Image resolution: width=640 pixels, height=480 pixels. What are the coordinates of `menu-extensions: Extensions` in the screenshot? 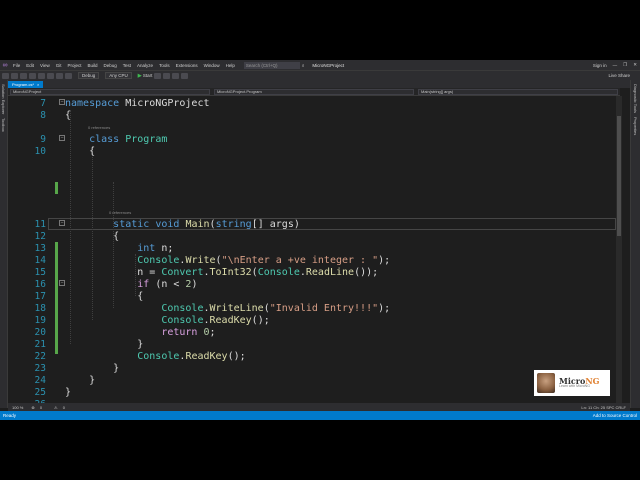 It's located at (187, 65).